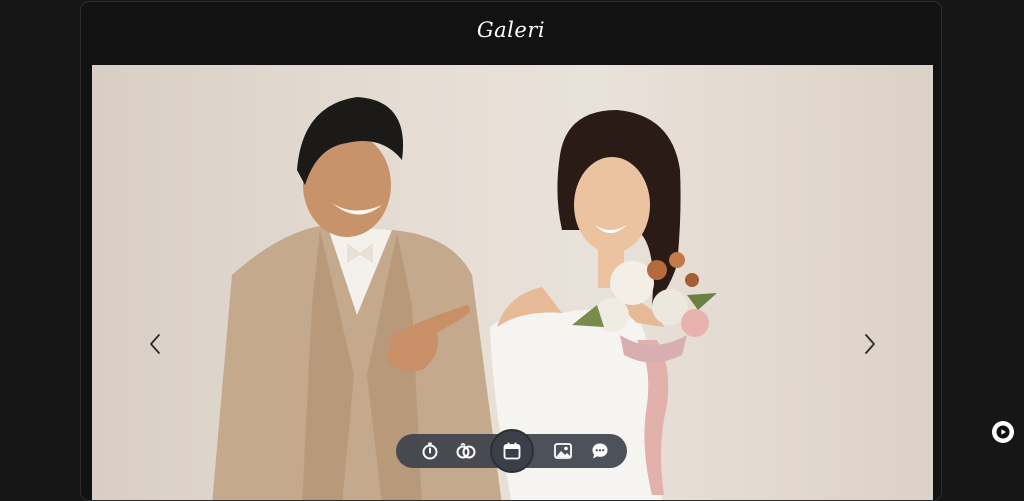 This screenshot has width=1024, height=501. I want to click on nav-wishes-button, so click(600, 451).